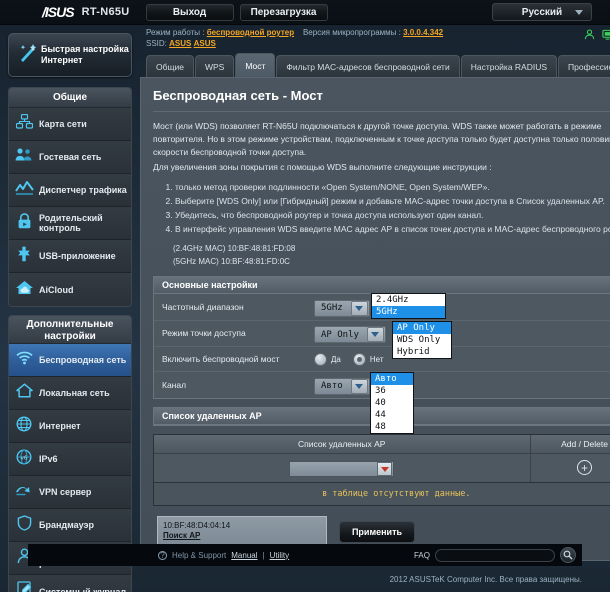 The image size is (610, 592). What do you see at coordinates (231, 261) in the screenshot?
I see `mac-address-5ghz: (5GHz MAC) 10:BF:48:81:FD:0C` at bounding box center [231, 261].